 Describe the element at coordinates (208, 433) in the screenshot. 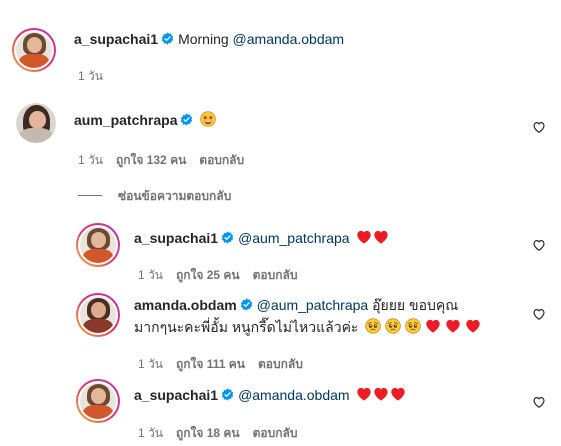

I see `likes-count: ถูกใจ 18 คน` at that location.